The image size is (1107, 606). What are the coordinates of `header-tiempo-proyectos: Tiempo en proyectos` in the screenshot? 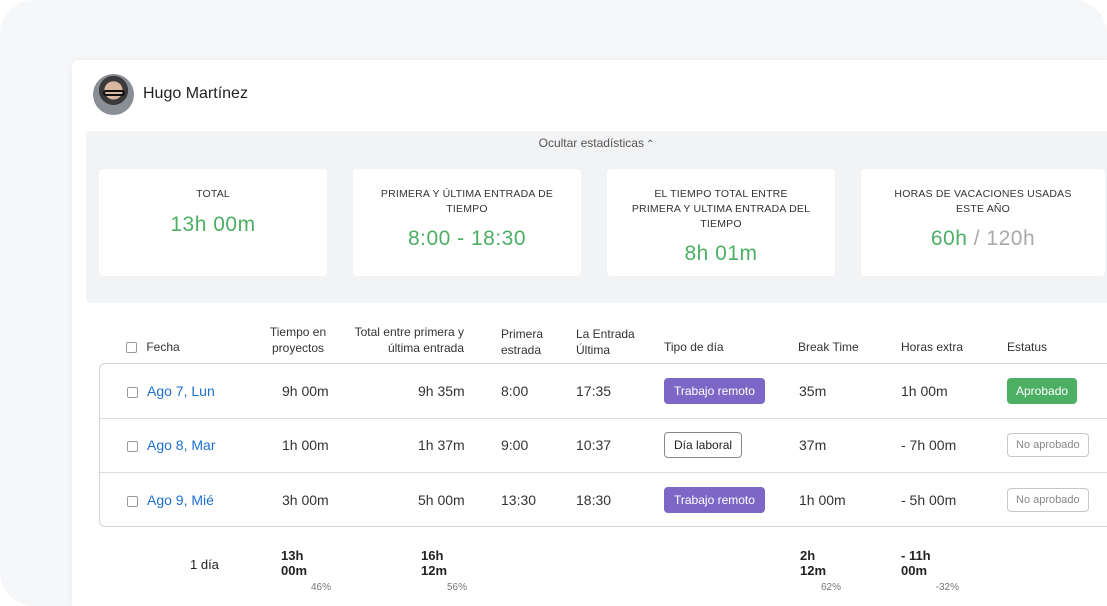 It's located at (298, 340).